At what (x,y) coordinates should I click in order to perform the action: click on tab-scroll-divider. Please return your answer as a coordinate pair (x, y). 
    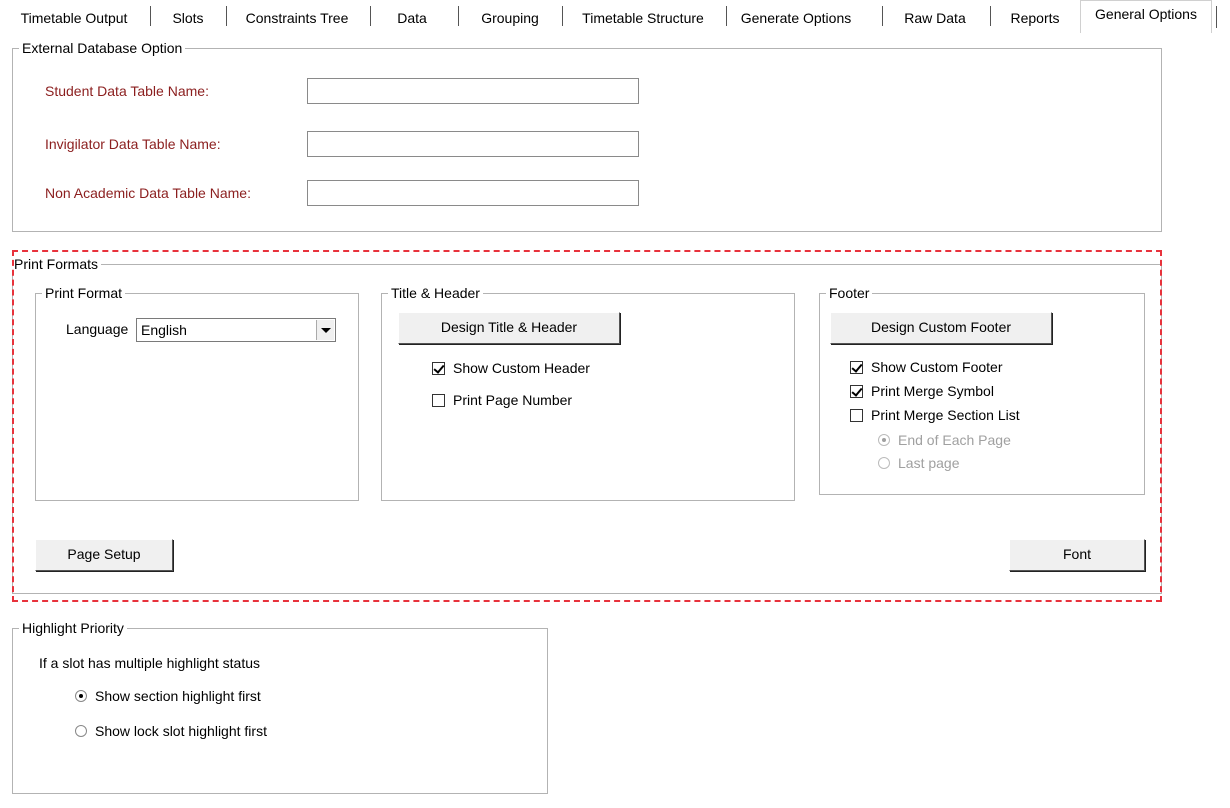
    Looking at the image, I should click on (1216, 17).